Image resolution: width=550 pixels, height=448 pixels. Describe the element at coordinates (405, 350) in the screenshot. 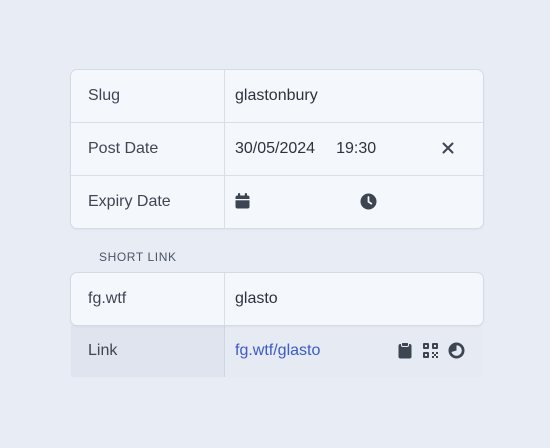

I see `clipboard-icon` at that location.